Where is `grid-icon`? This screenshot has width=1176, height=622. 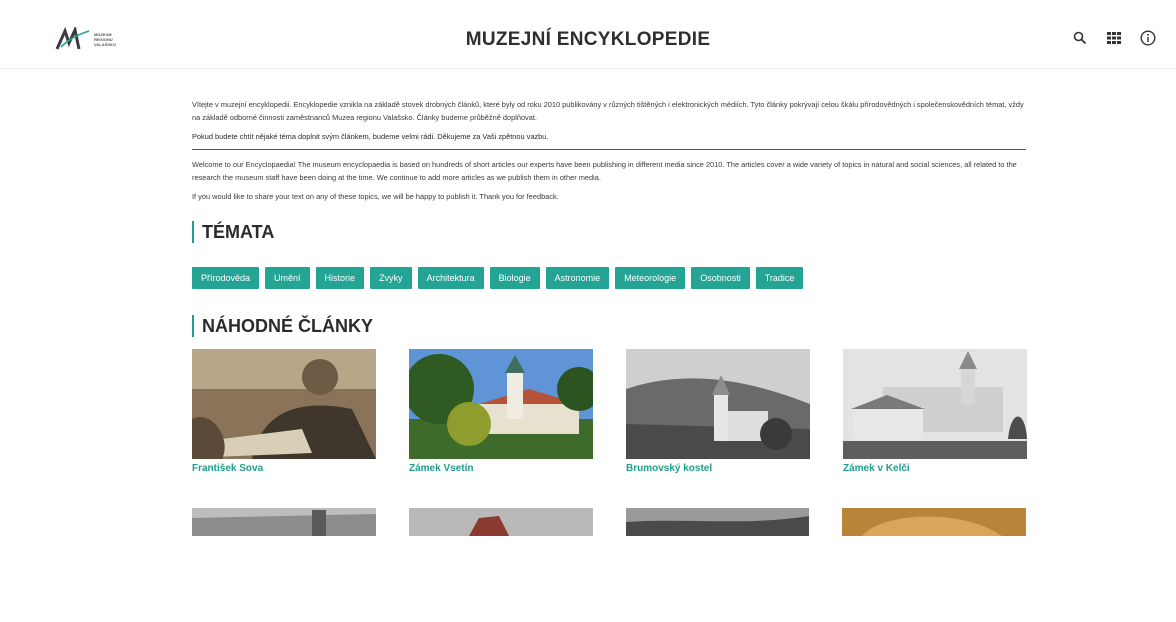 grid-icon is located at coordinates (1114, 38).